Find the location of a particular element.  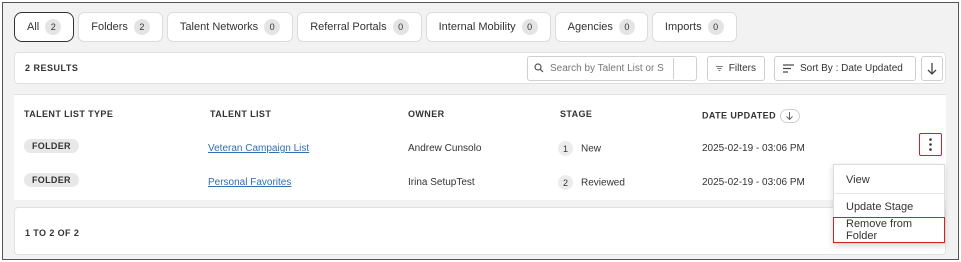

tab-label: Talent Networks is located at coordinates (219, 27).